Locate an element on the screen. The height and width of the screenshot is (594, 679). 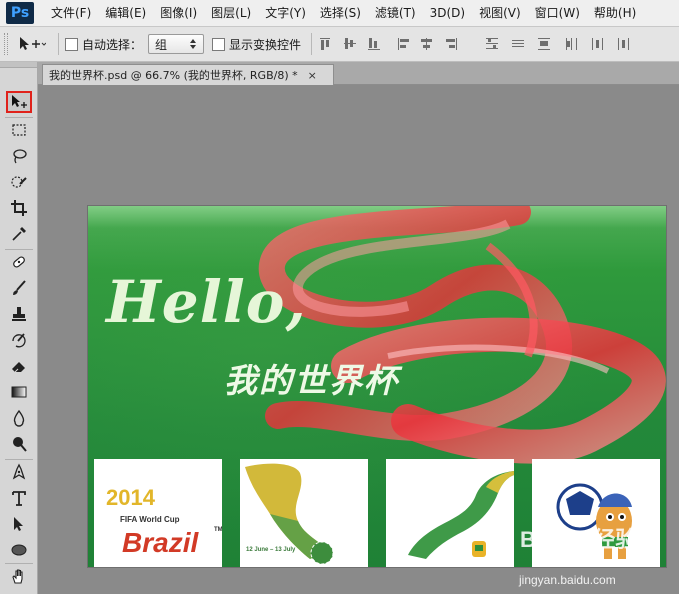
tools-panel is located at coordinates (19, 328).